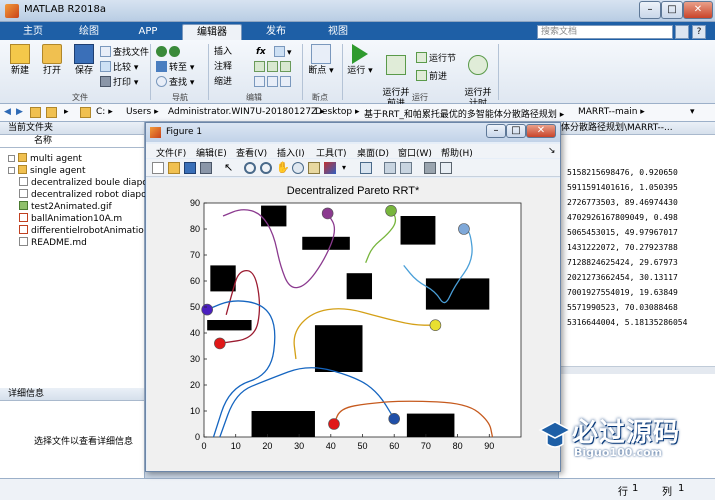  Describe the element at coordinates (457, 152) in the screenshot. I see `menu-help: 帮助(H)` at that location.